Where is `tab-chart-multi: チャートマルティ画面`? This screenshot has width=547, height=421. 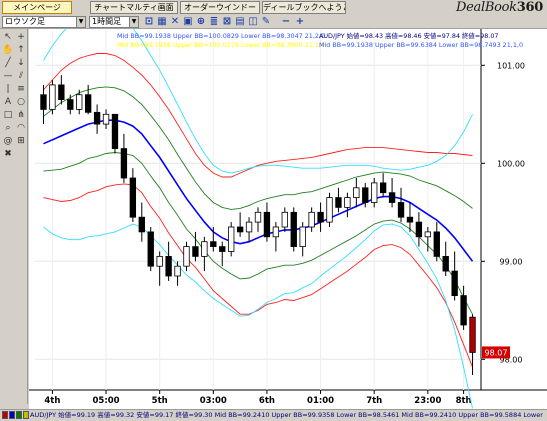 tab-chart-multi: チャートマルティ画面 is located at coordinates (134, 7).